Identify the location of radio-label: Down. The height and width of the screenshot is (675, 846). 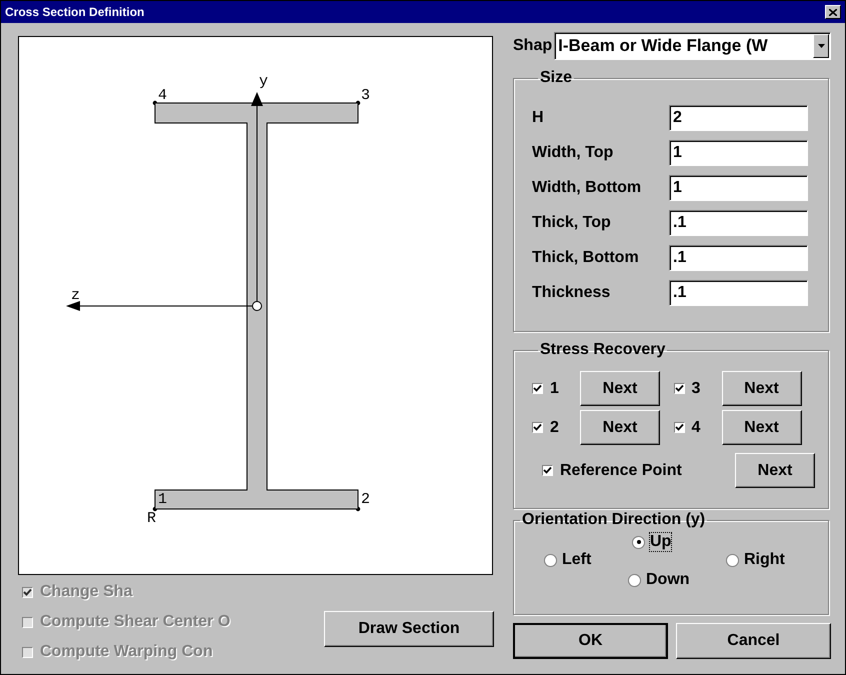
(668, 580).